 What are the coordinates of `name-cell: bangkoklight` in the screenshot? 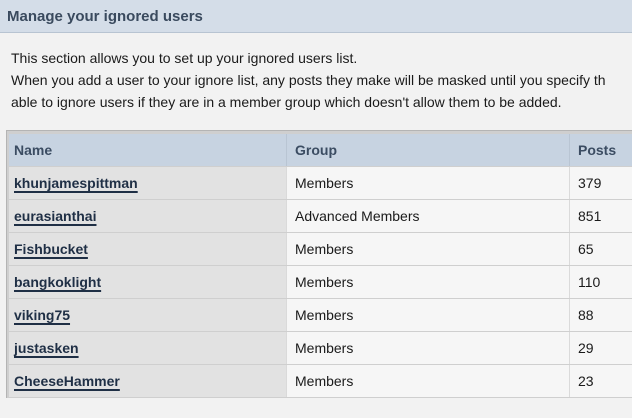 It's located at (147, 282).